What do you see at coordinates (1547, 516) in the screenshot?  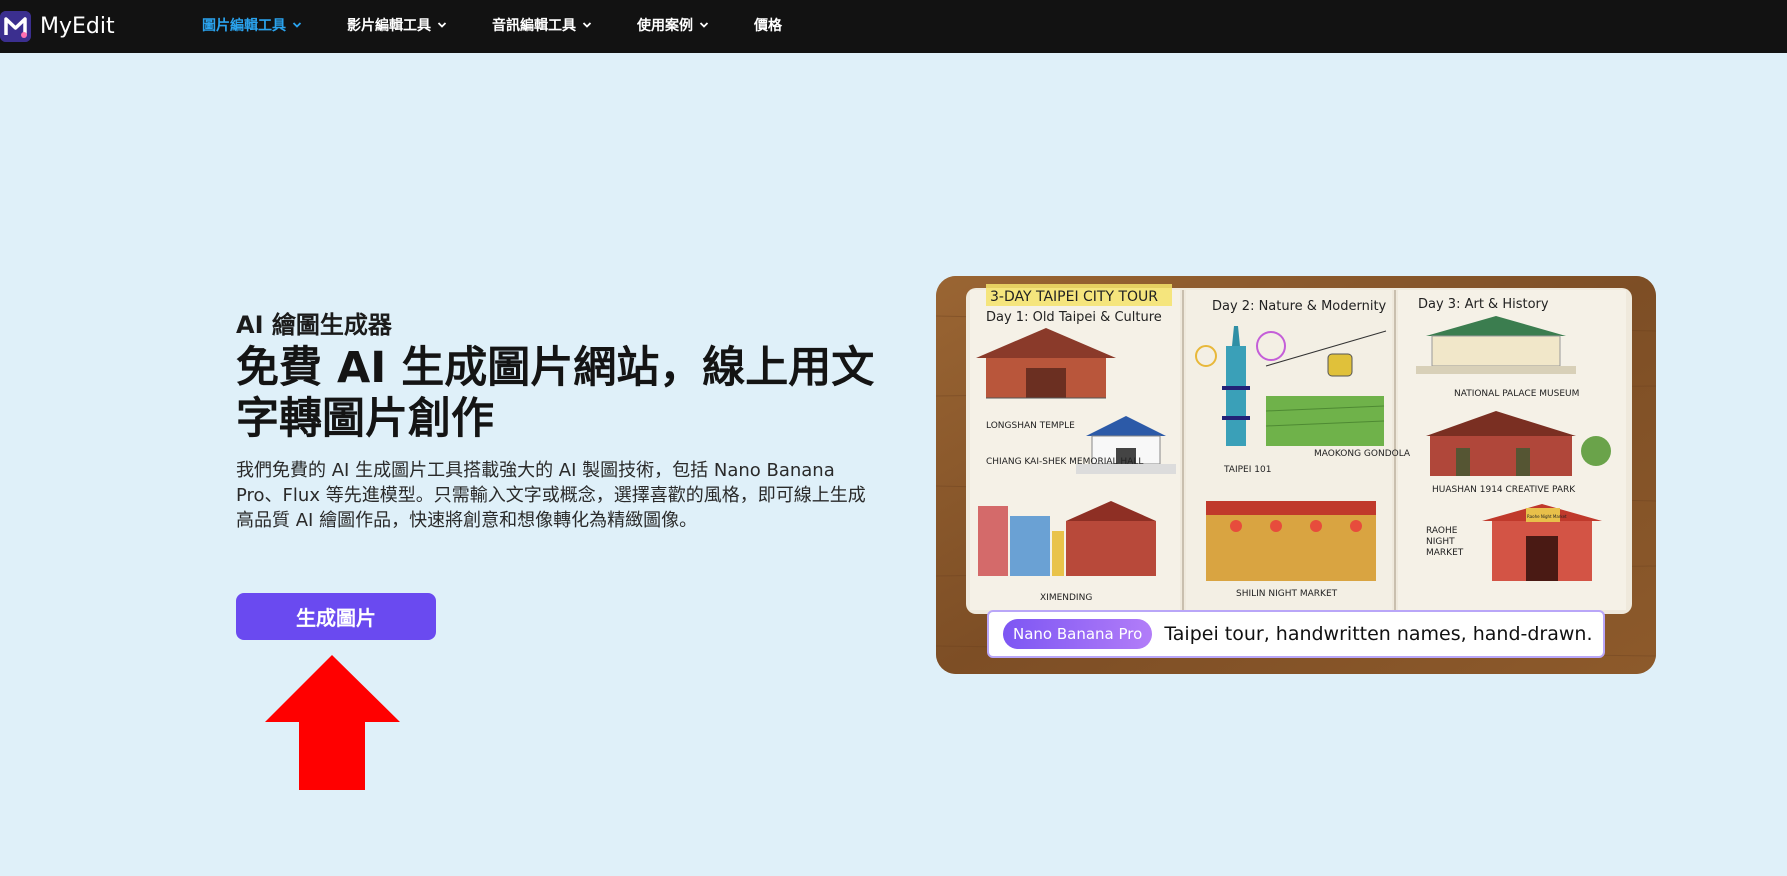 I see `raohe-gate-sign: Raohe Night Market` at bounding box center [1547, 516].